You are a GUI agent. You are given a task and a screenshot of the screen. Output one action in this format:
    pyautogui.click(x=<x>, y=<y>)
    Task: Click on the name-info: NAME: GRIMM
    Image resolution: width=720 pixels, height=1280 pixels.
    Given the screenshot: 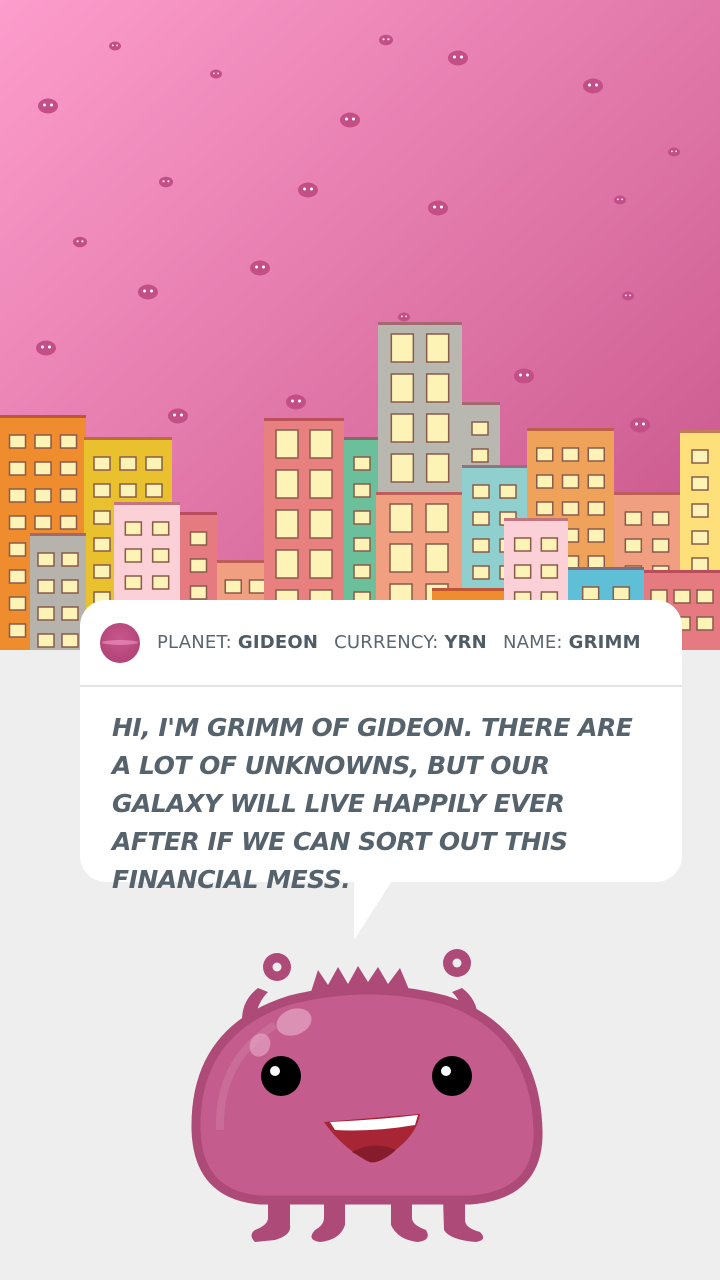 What is the action you would take?
    pyautogui.click(x=572, y=642)
    